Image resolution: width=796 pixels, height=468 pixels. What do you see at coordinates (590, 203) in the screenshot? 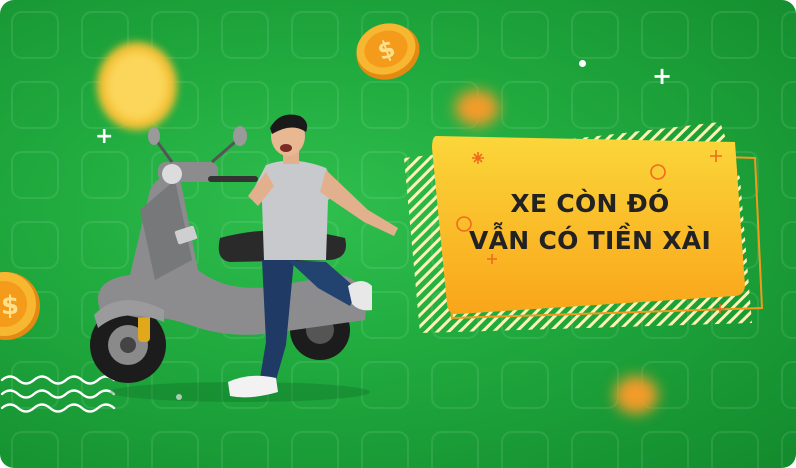
I see `headline-line-1: XE CÒN ĐÓ` at bounding box center [590, 203].